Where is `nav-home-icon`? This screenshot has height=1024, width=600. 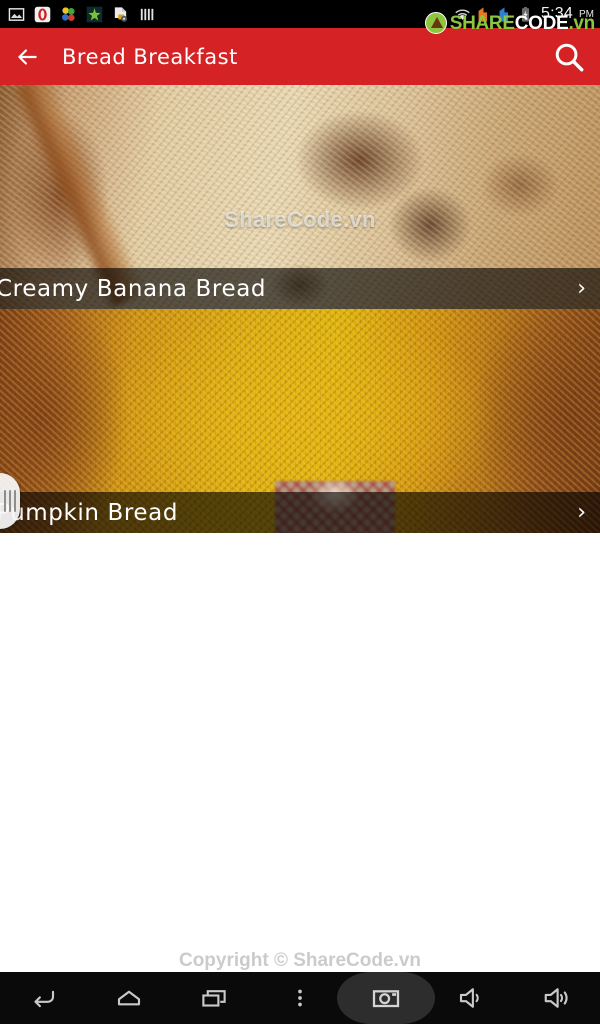 nav-home-icon is located at coordinates (128, 998).